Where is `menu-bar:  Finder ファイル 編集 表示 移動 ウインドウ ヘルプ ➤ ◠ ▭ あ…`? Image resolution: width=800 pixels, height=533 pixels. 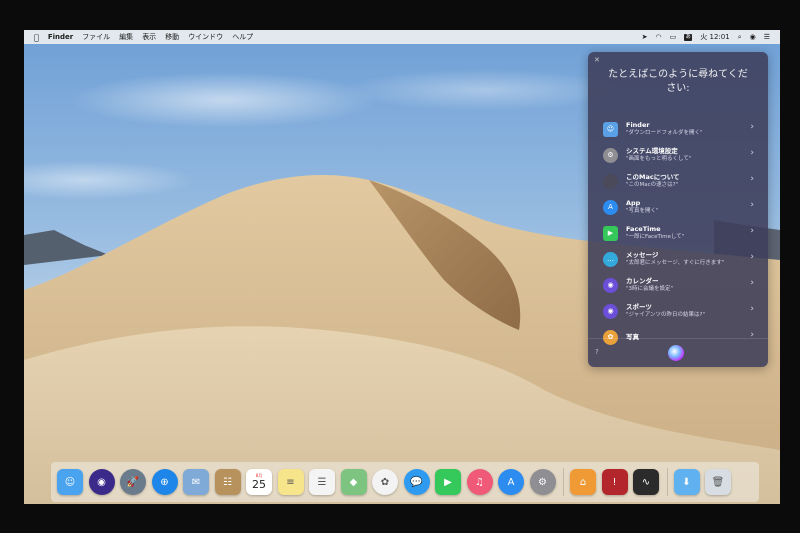 menu-bar:  Finder ファイル 編集 表示 移動 ウインドウ ヘルプ ➤ ◠ ▭ あ… is located at coordinates (402, 37).